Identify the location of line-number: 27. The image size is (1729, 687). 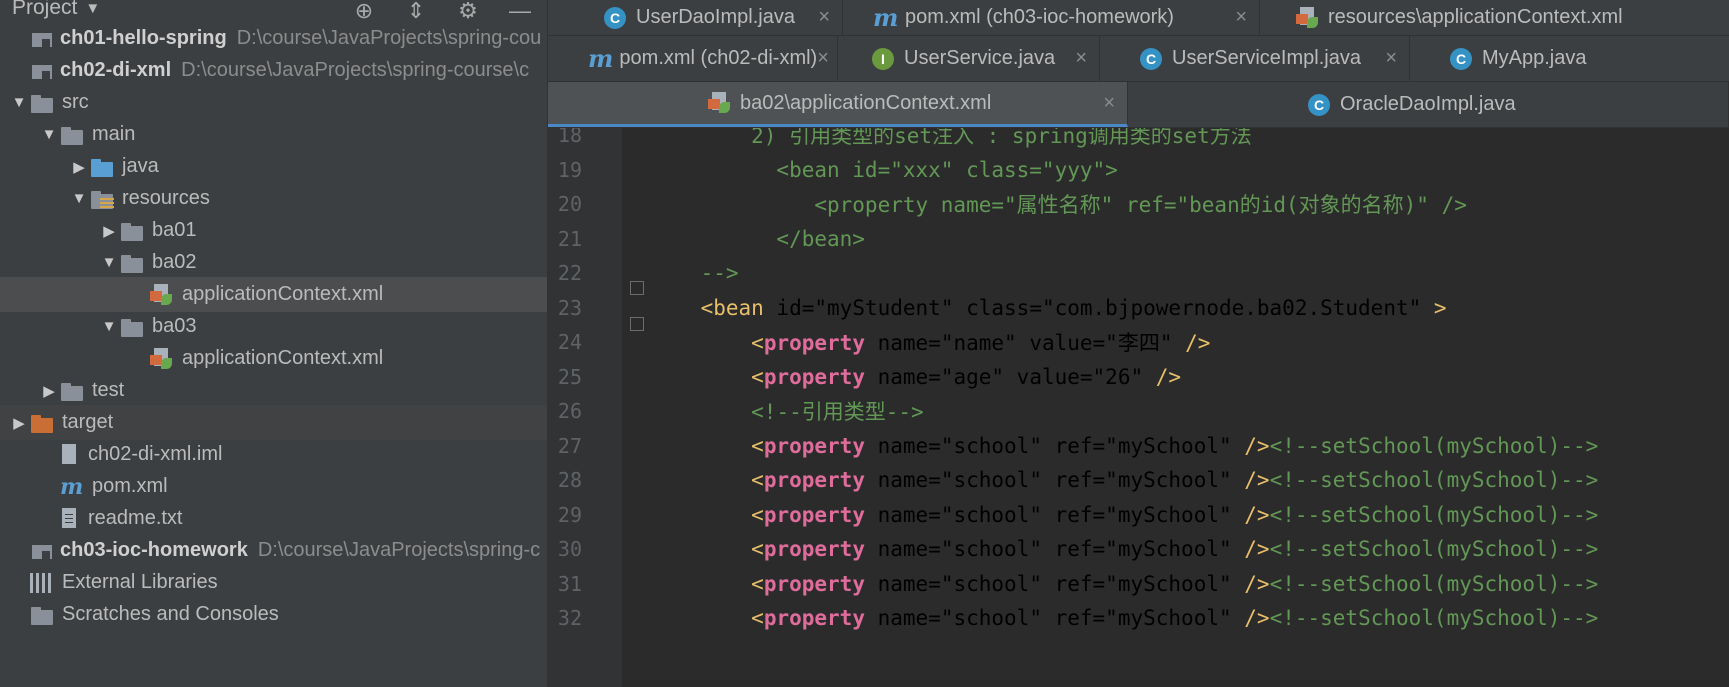
(569, 445).